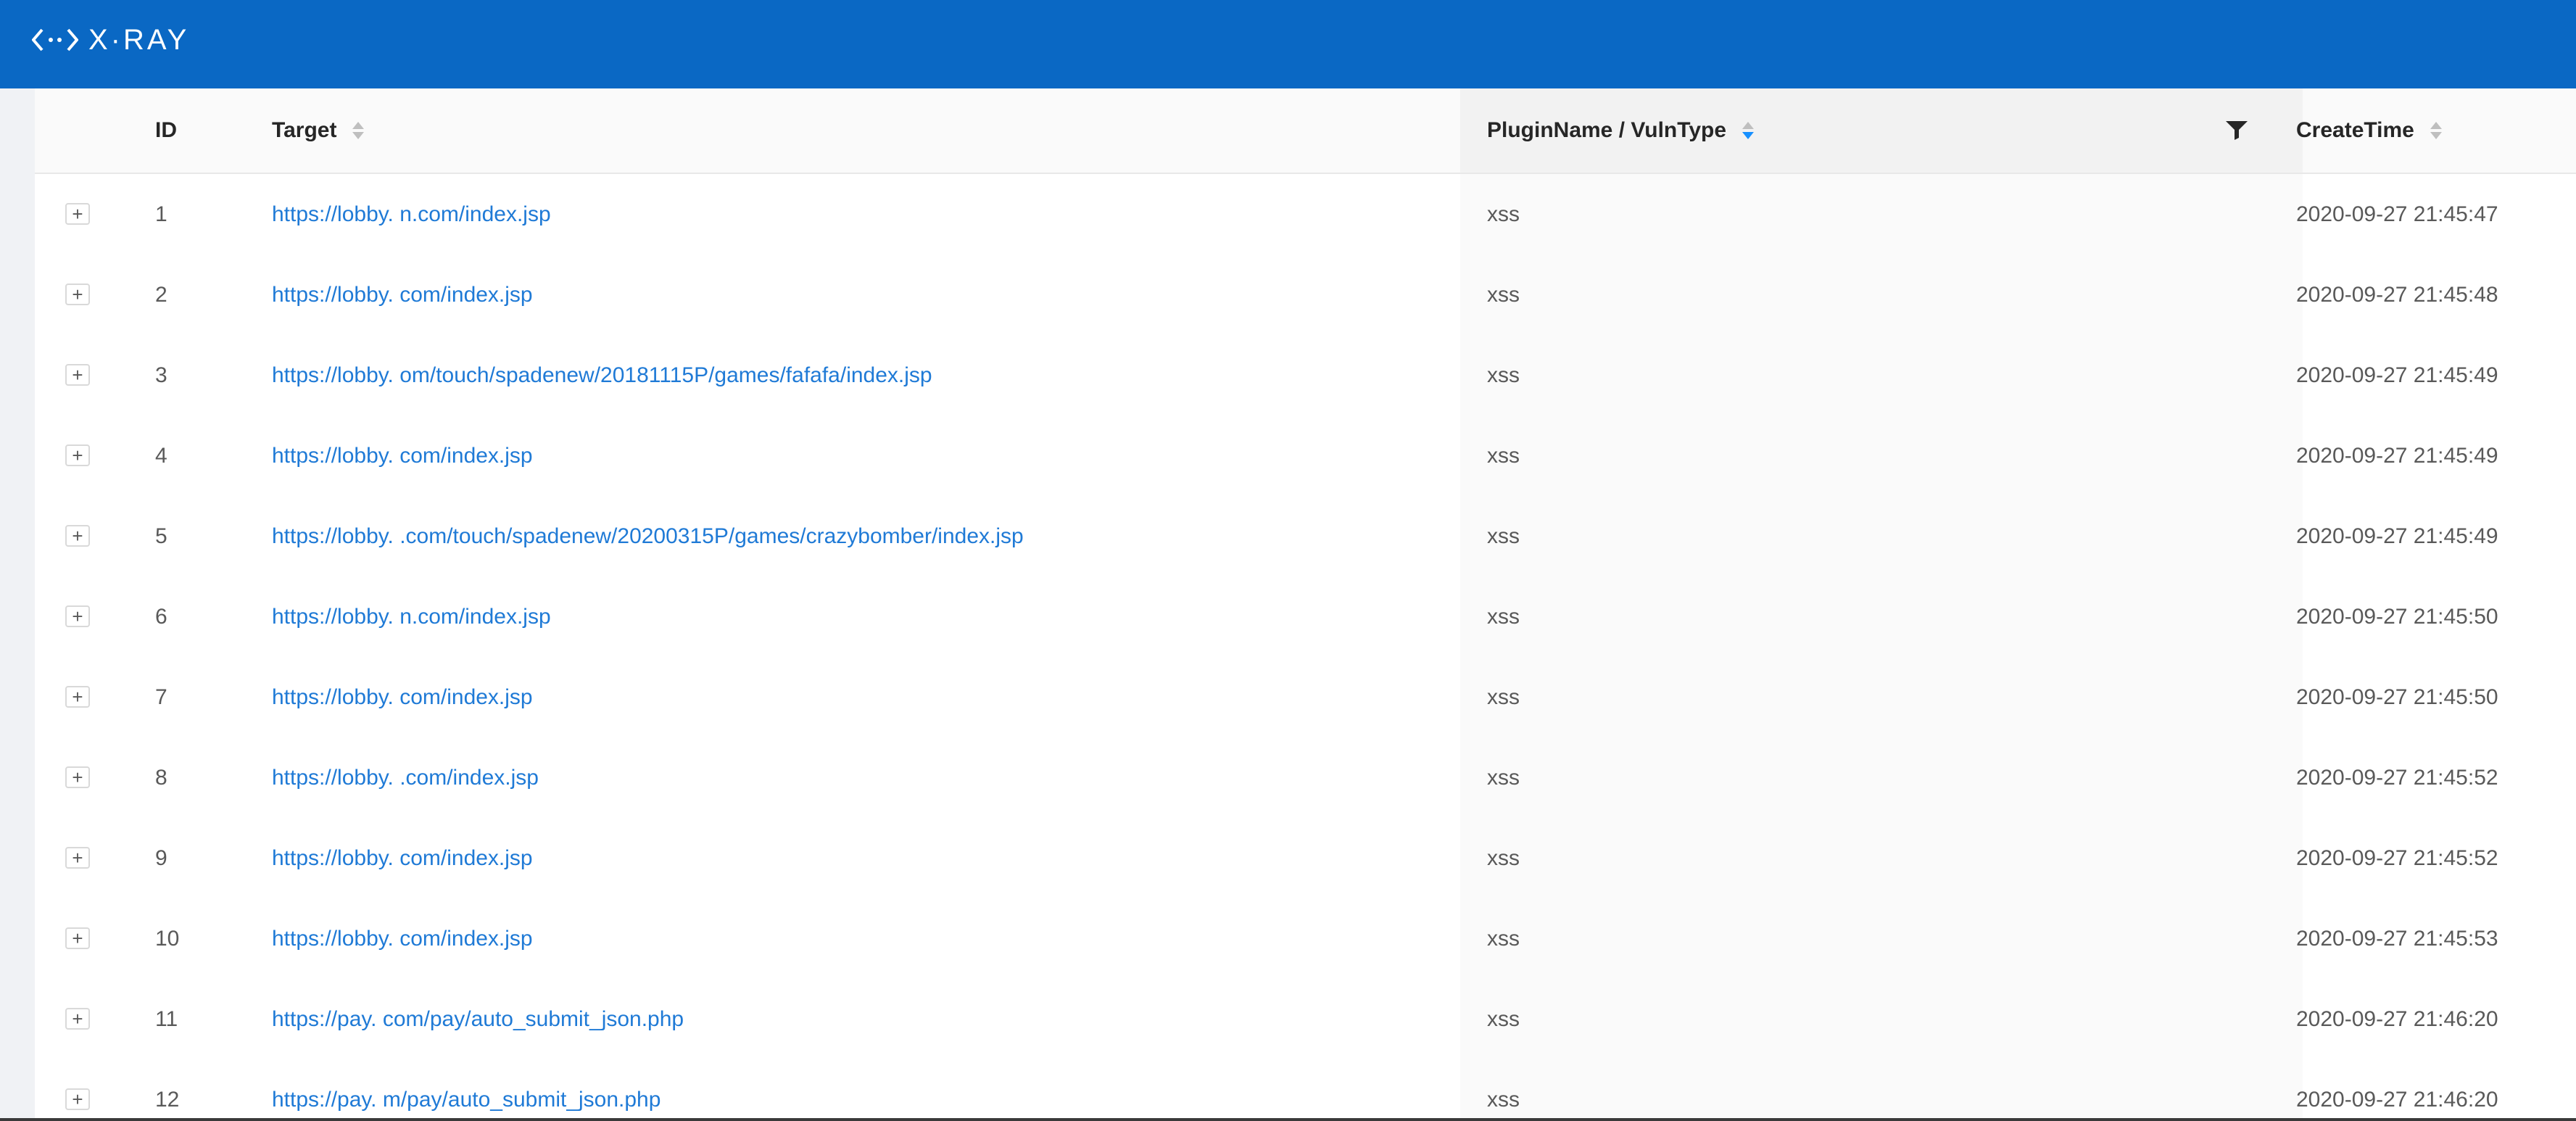 The width and height of the screenshot is (2576, 1121). I want to click on cell-id: 2, so click(161, 294).